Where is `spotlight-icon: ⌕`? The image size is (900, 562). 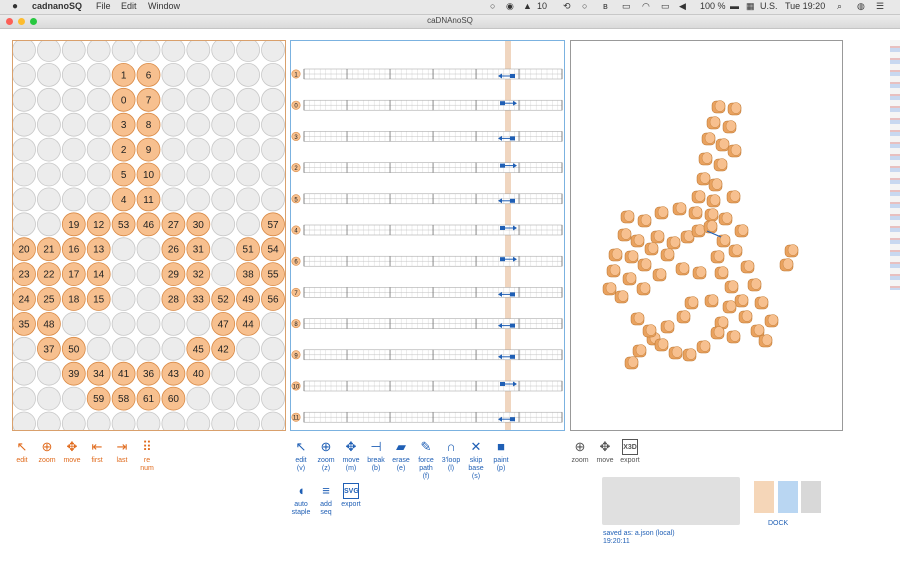 spotlight-icon: ⌕ is located at coordinates (839, 6).